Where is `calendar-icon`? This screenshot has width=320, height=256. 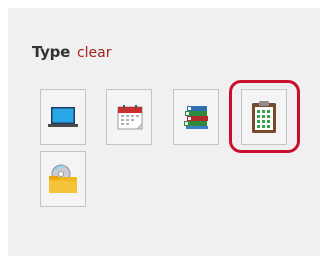
calendar-icon is located at coordinates (130, 117).